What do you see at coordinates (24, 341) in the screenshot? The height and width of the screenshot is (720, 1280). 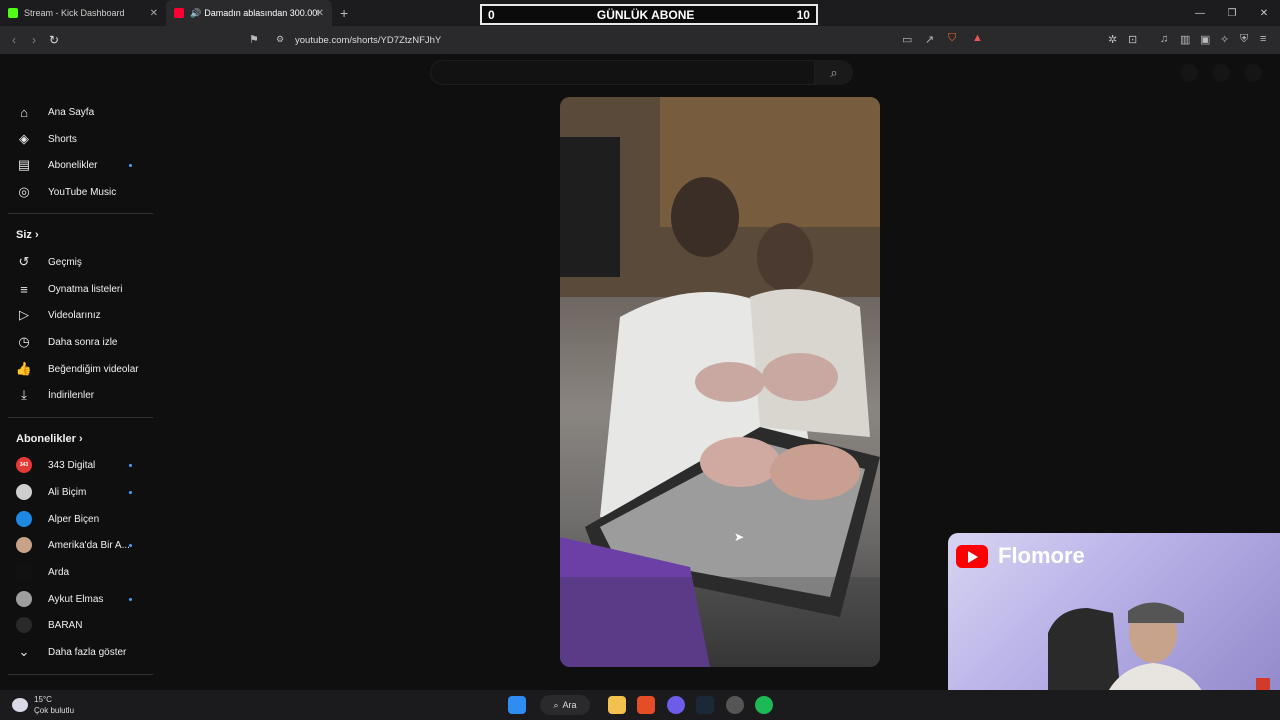 I see `clock-icon: ◷` at bounding box center [24, 341].